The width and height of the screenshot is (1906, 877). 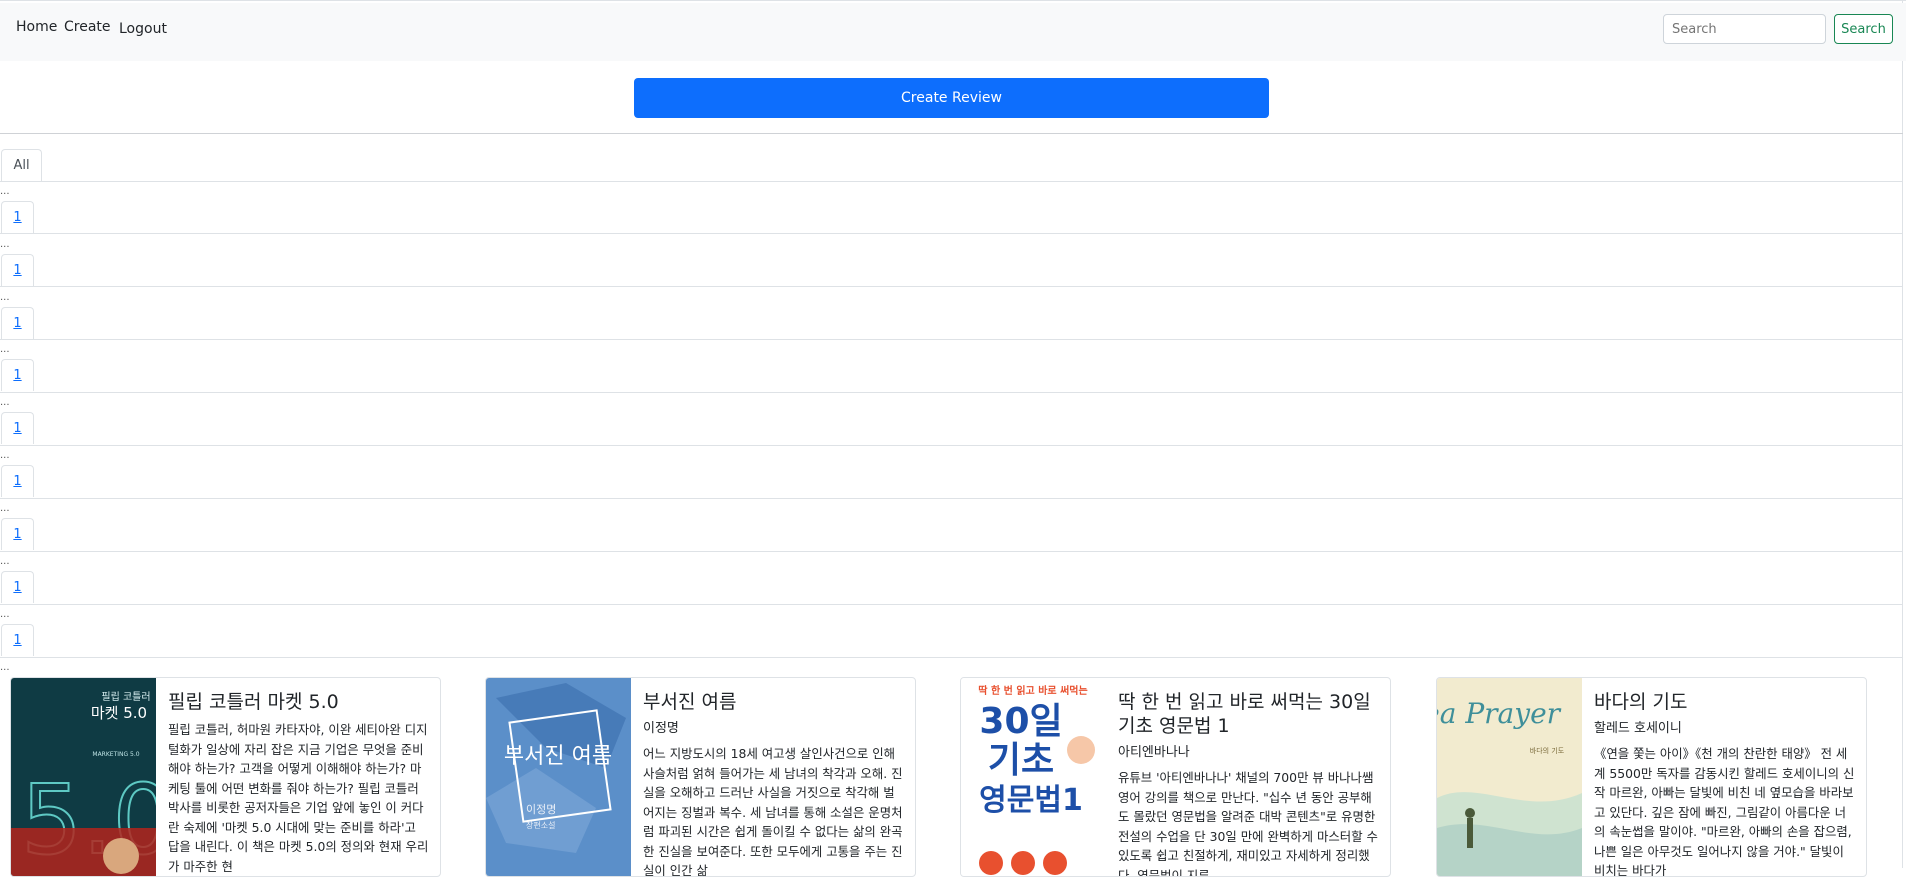 What do you see at coordinates (21, 165) in the screenshot?
I see `tab-all: All` at bounding box center [21, 165].